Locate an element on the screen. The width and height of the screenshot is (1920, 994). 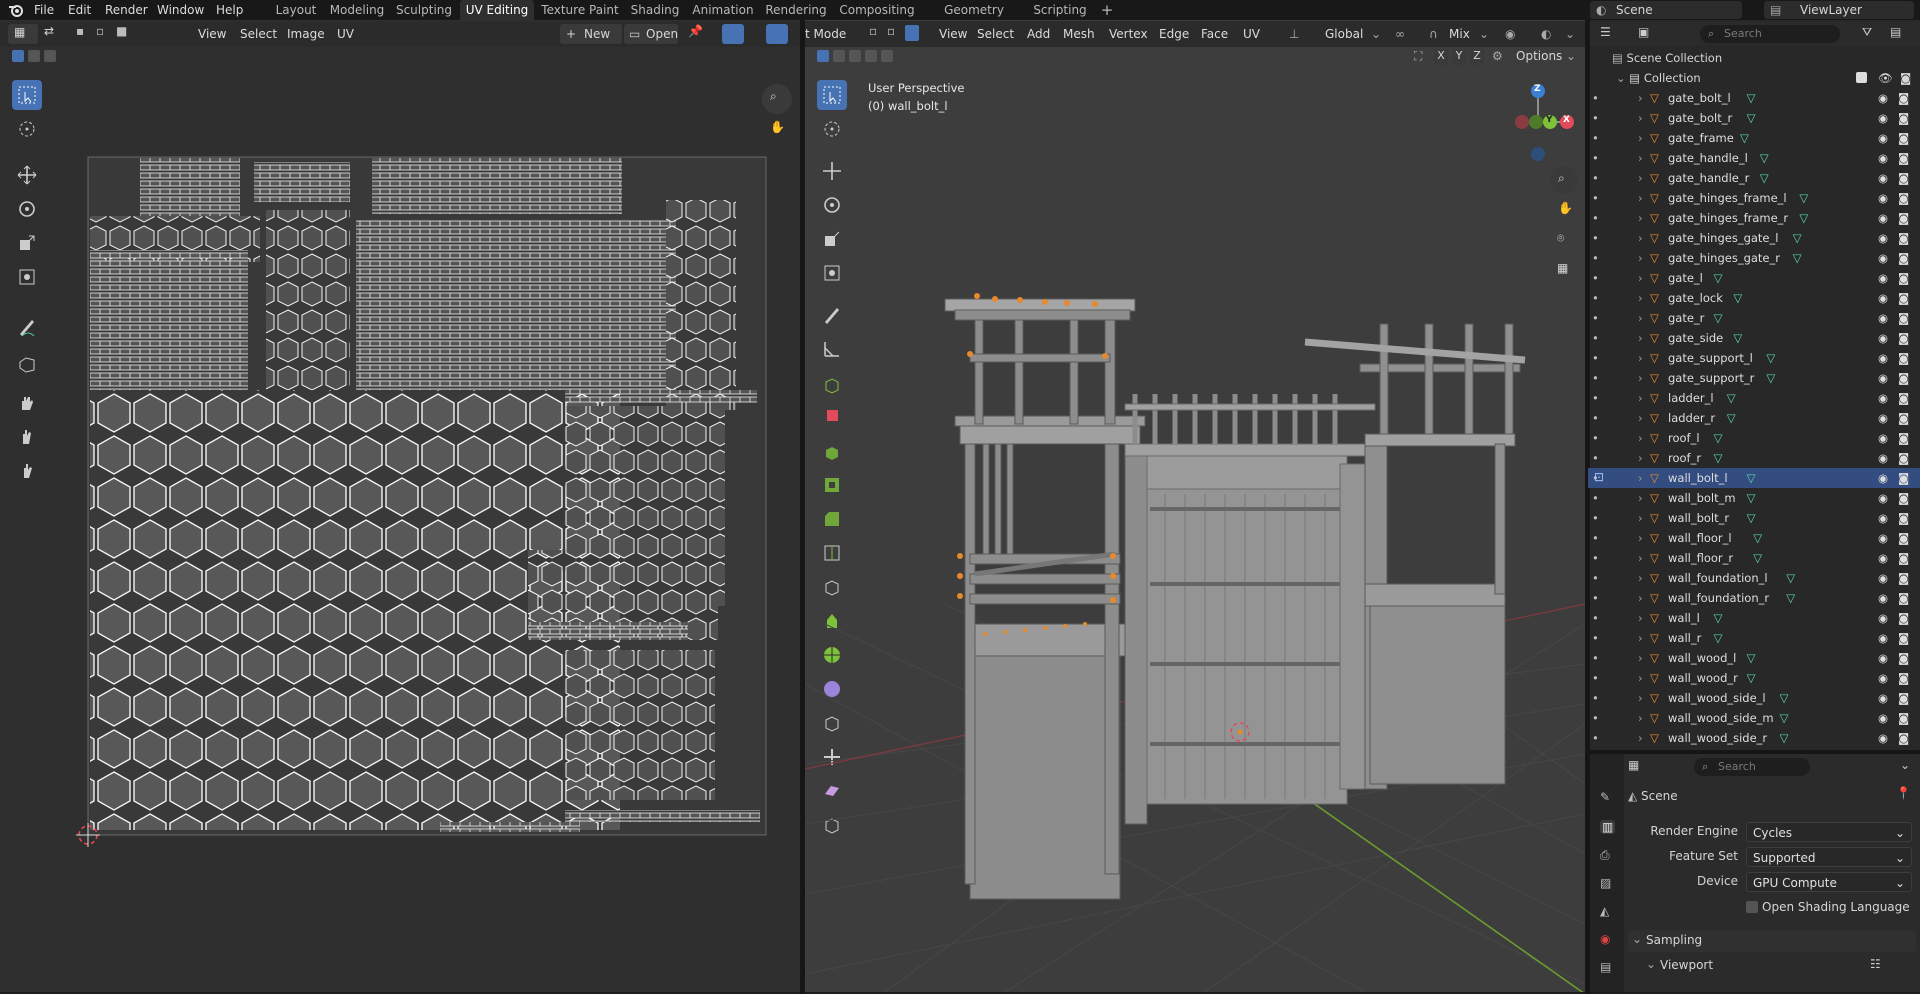
outliner-item: • › ▽ gate_side ▽ ◉ ◙ is located at coordinates (1754, 338).